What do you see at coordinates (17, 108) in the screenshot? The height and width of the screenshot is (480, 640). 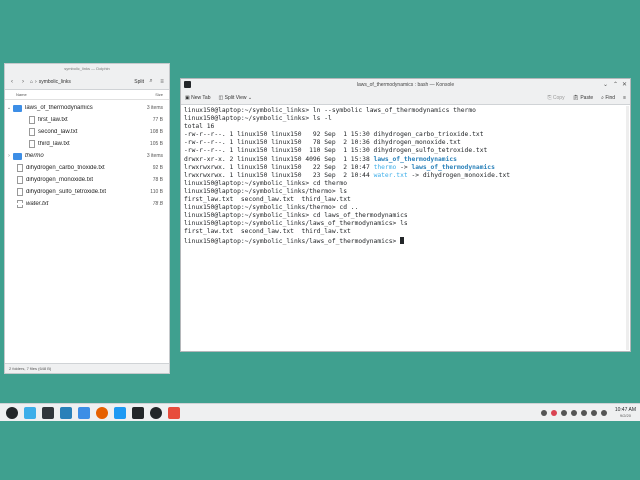 I see `folder-icon` at bounding box center [17, 108].